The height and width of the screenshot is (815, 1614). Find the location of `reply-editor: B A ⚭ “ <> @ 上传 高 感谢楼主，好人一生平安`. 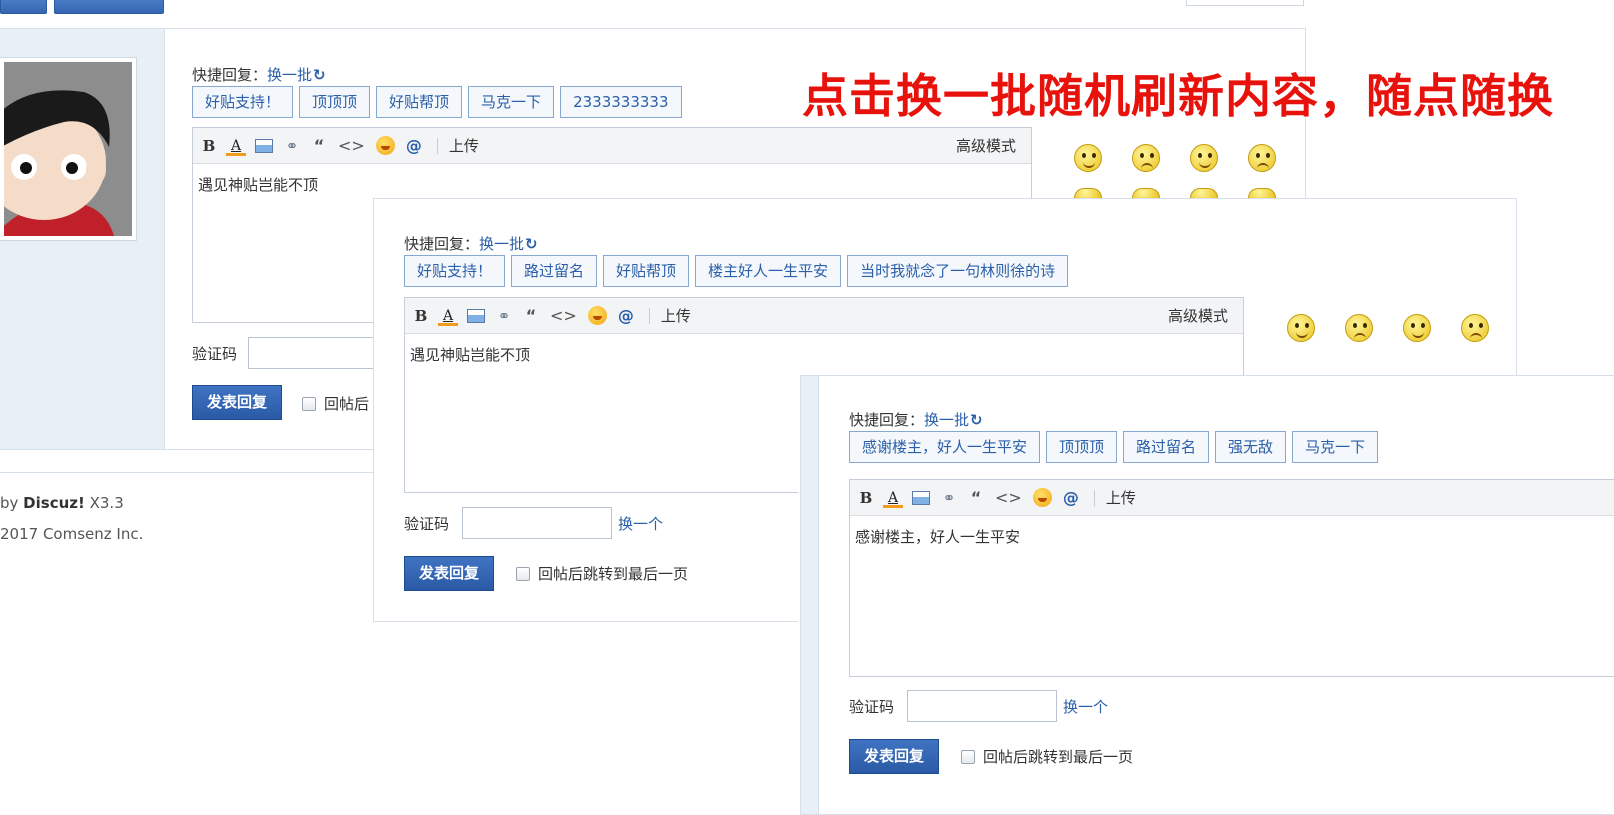

reply-editor: B A ⚭ “ <> @ 上传 高 感谢楼主，好人一生平安 is located at coordinates (1231, 578).